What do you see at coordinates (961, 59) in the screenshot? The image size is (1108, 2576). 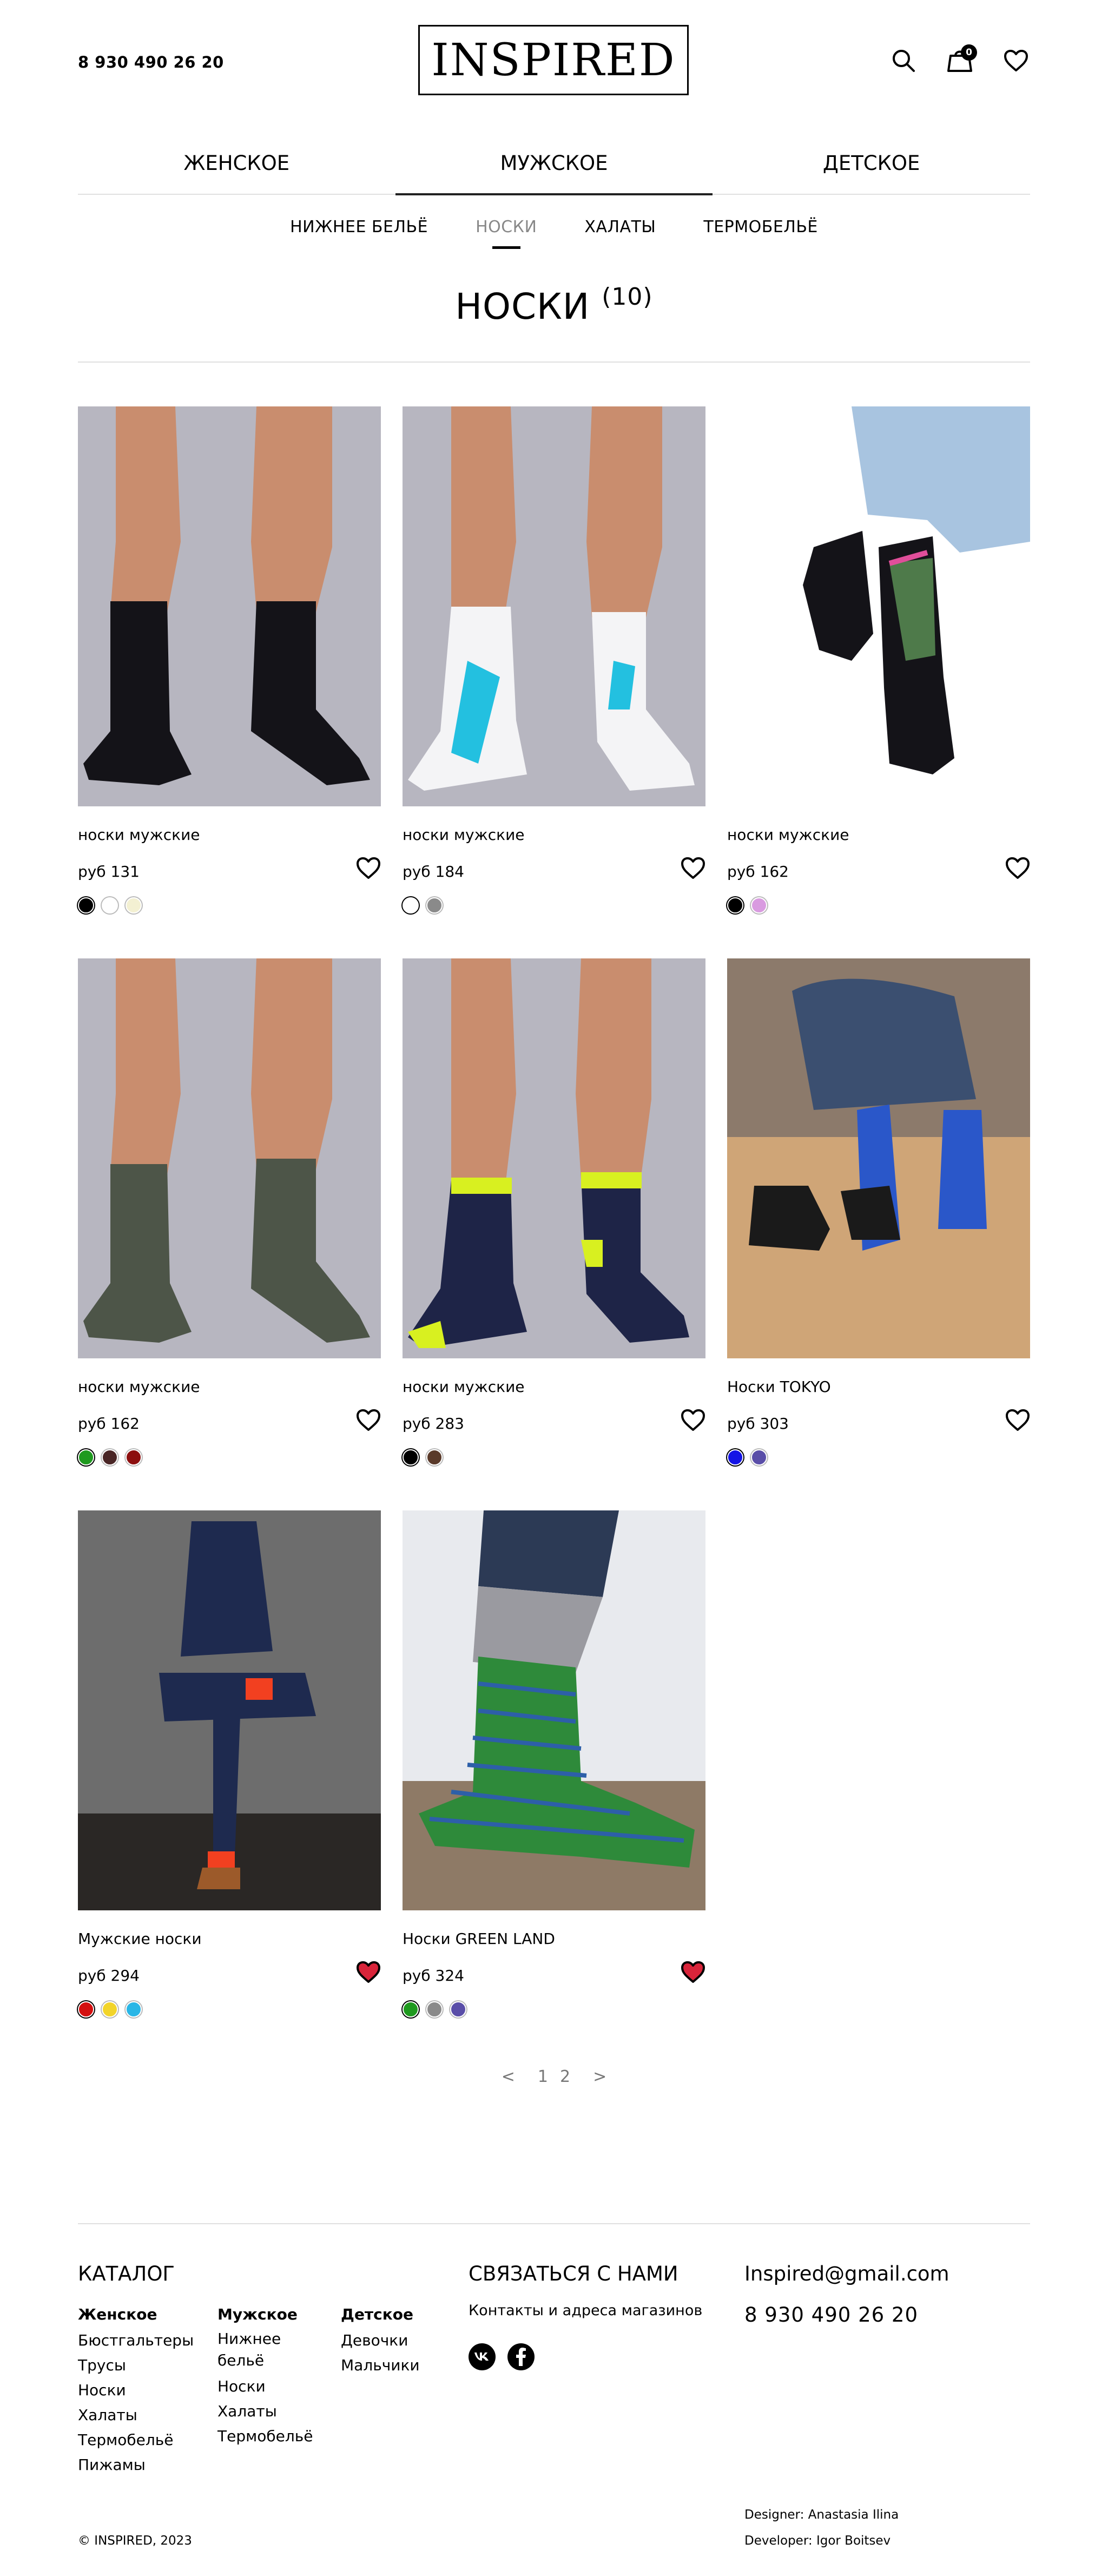 I see `cart-icon: 0` at bounding box center [961, 59].